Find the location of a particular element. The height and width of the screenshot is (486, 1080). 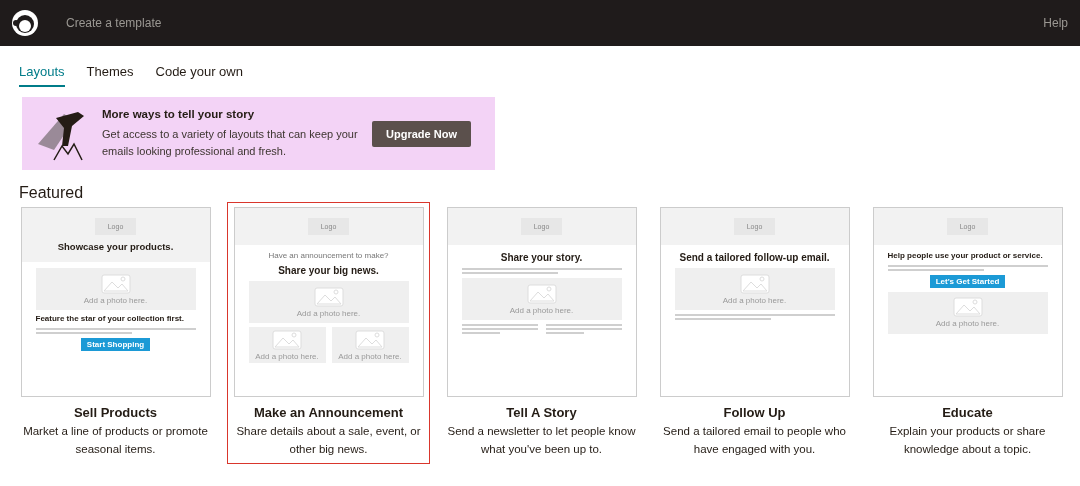

template-name: Sell Products is located at coordinates (115, 412).